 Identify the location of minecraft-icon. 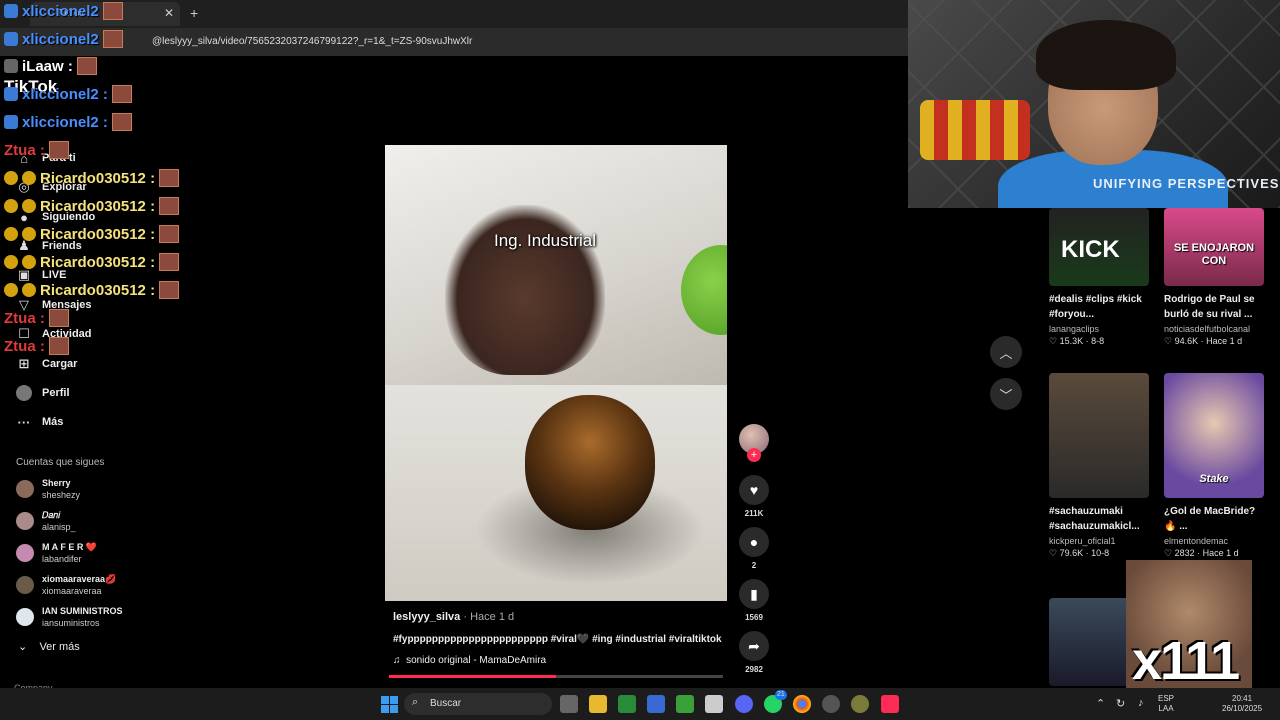
(685, 704).